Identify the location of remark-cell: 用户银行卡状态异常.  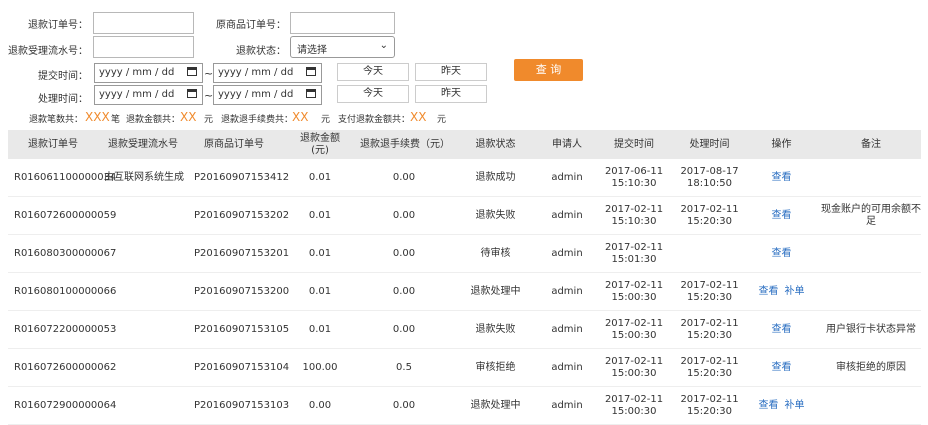
(871, 329).